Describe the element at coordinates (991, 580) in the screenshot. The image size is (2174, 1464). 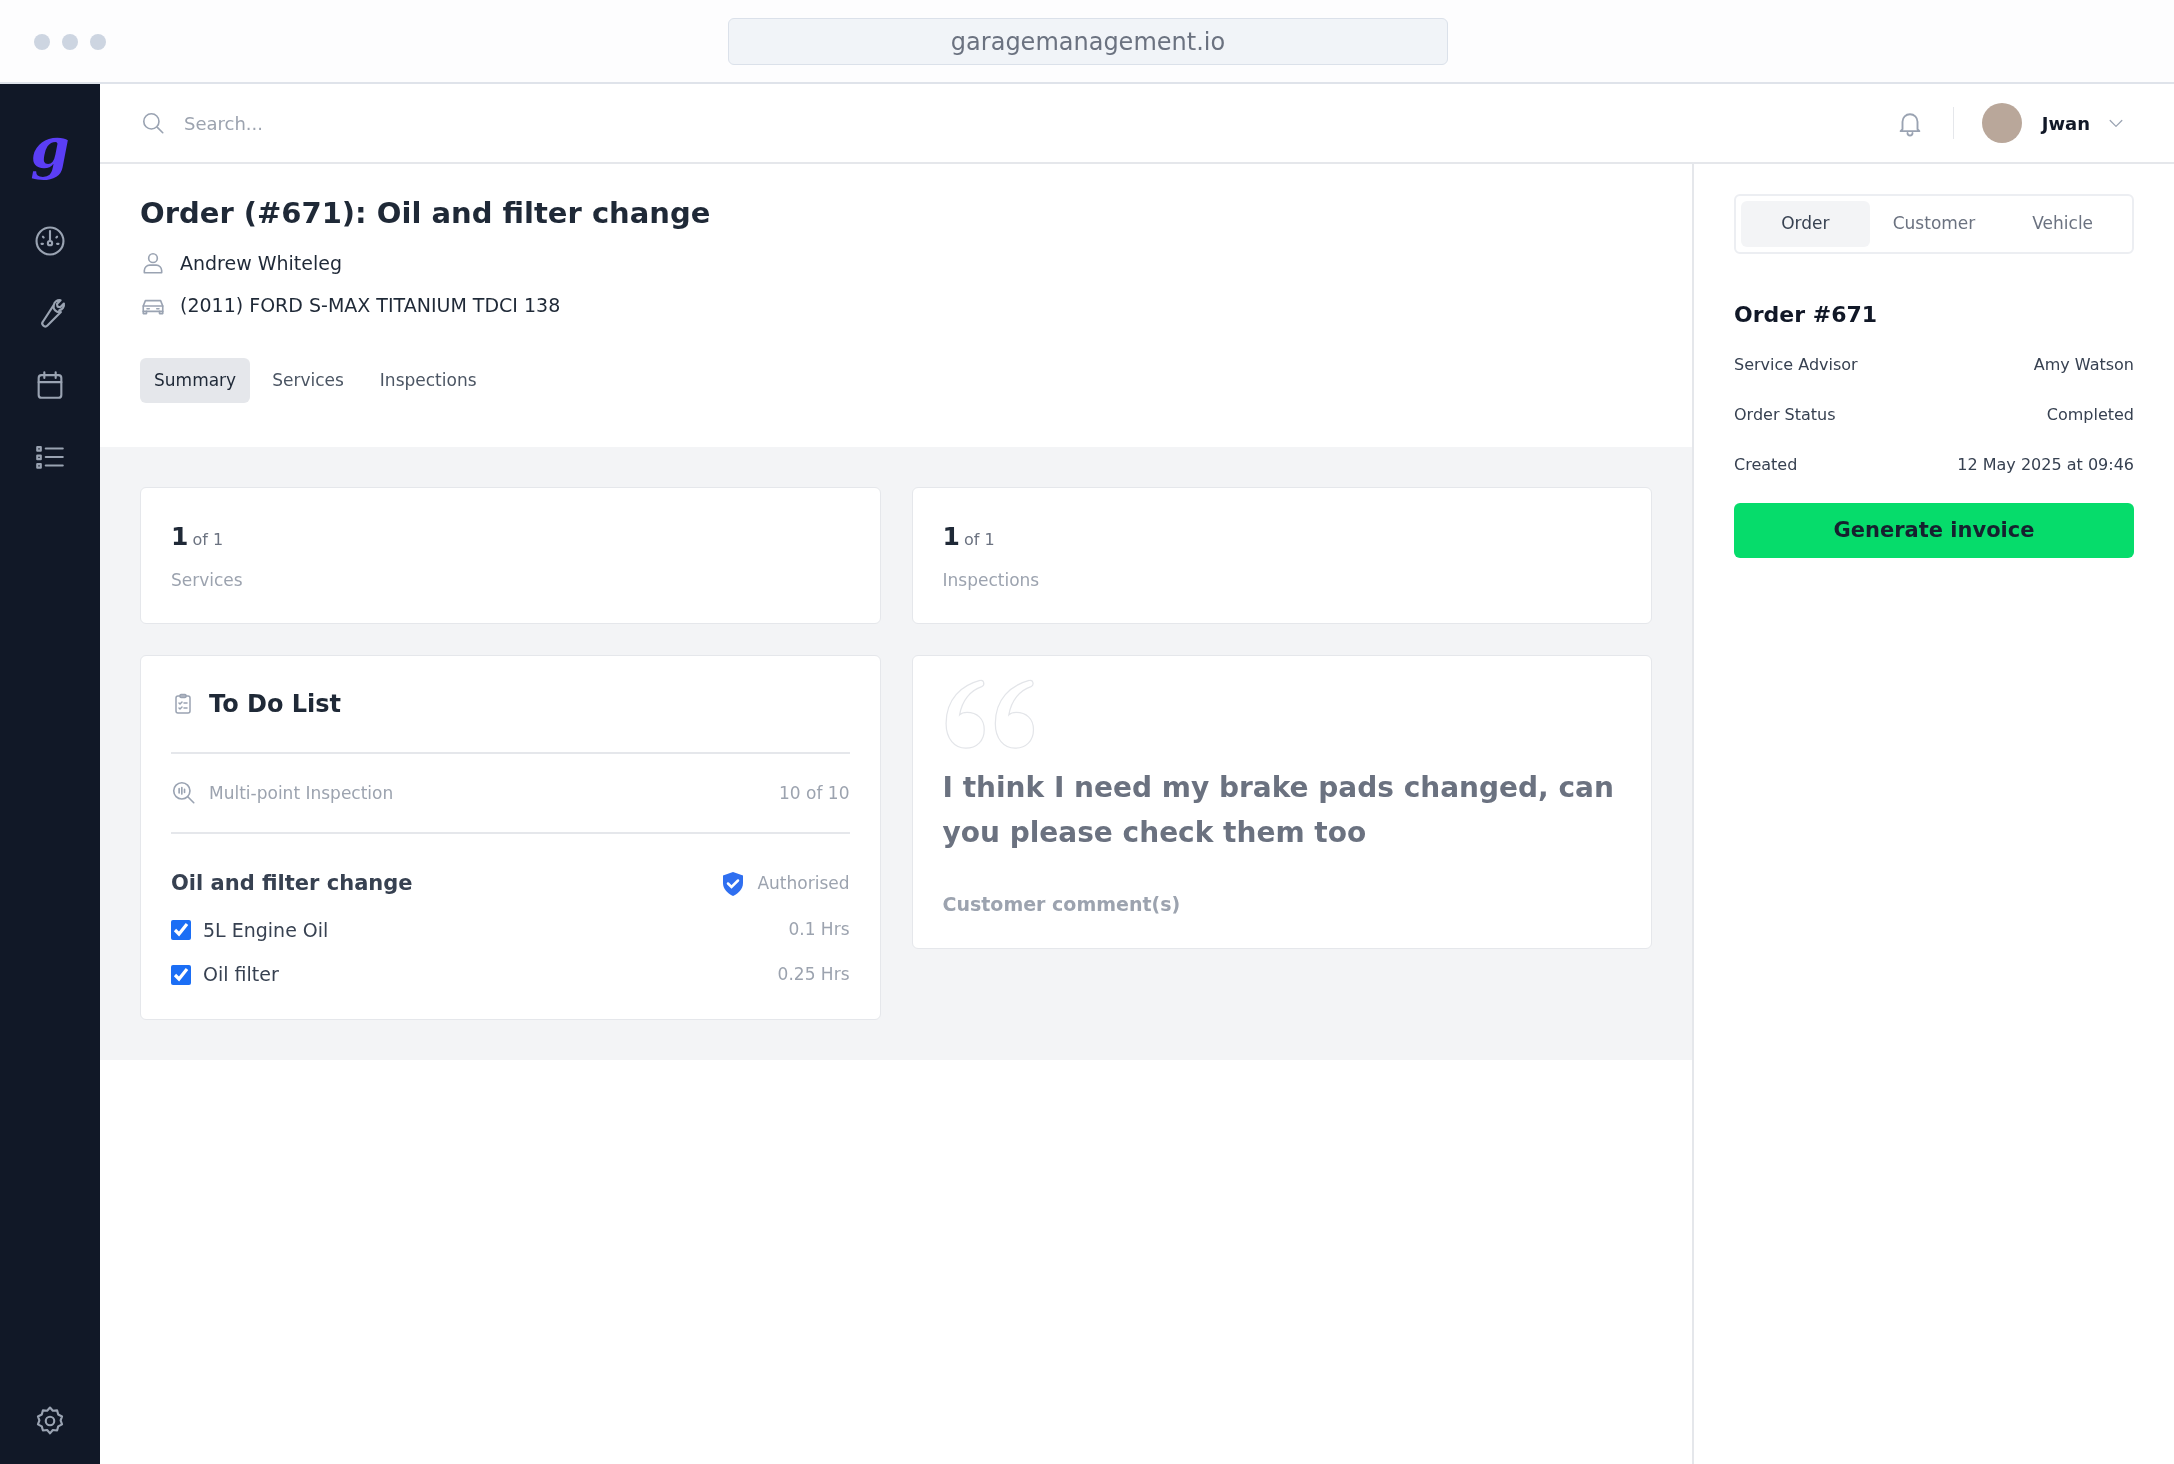
I see `stat-label: Inspections` at that location.